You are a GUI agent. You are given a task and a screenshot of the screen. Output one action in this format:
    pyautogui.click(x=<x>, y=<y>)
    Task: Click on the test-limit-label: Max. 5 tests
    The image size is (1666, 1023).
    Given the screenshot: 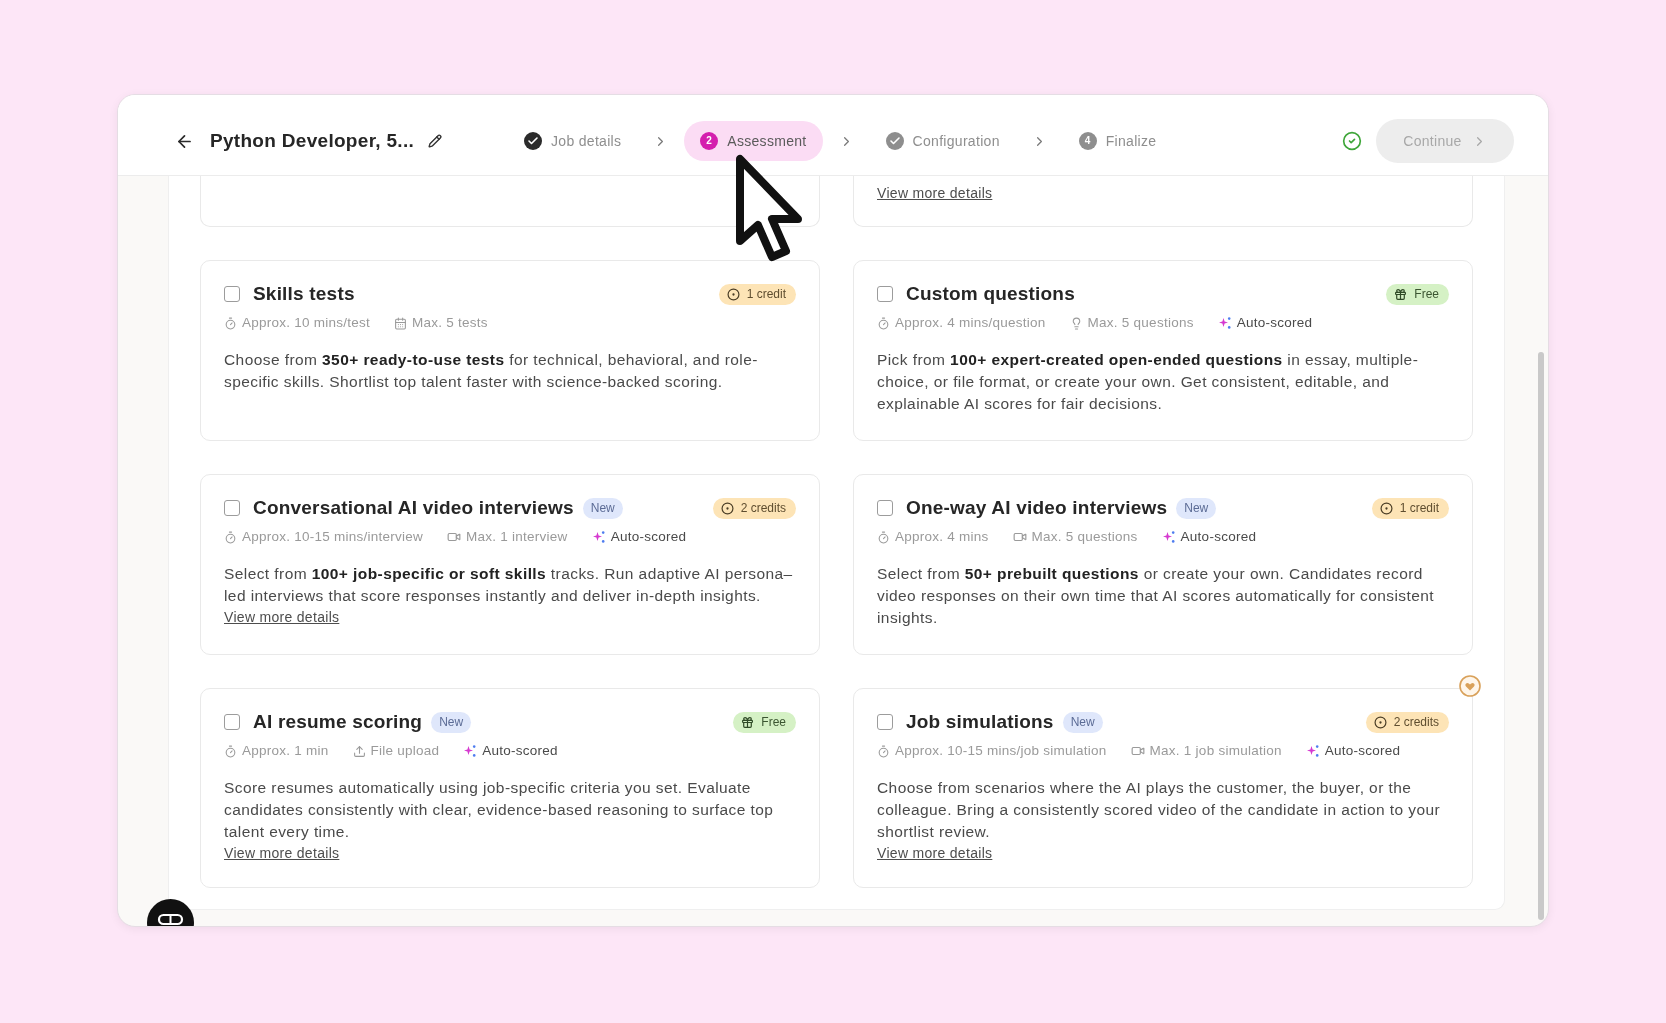 What is the action you would take?
    pyautogui.click(x=450, y=323)
    